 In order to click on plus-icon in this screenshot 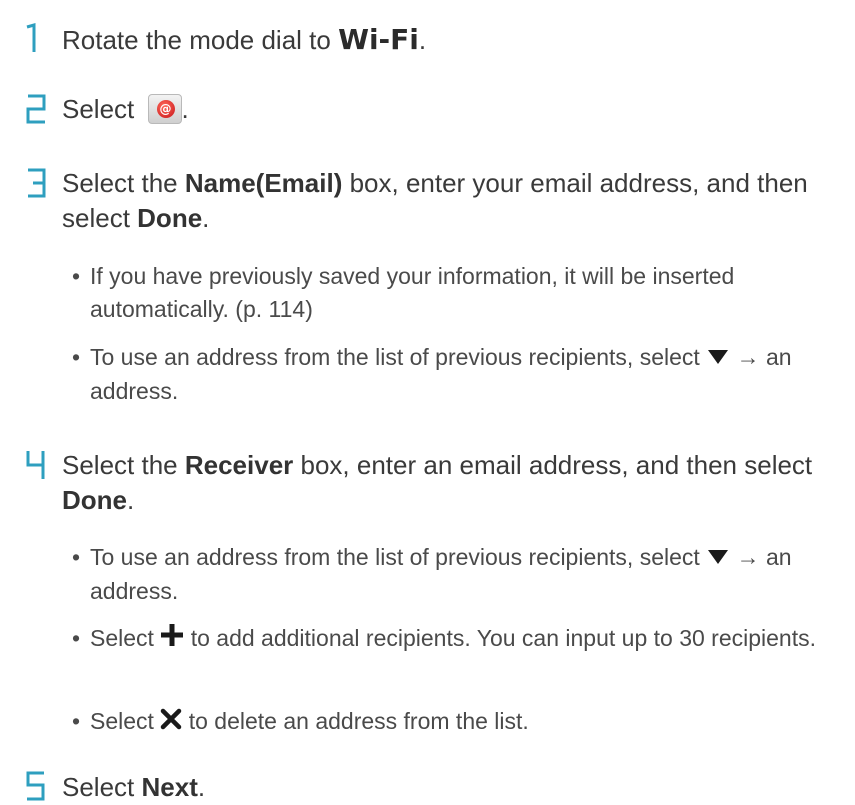, I will do `click(172, 639)`.